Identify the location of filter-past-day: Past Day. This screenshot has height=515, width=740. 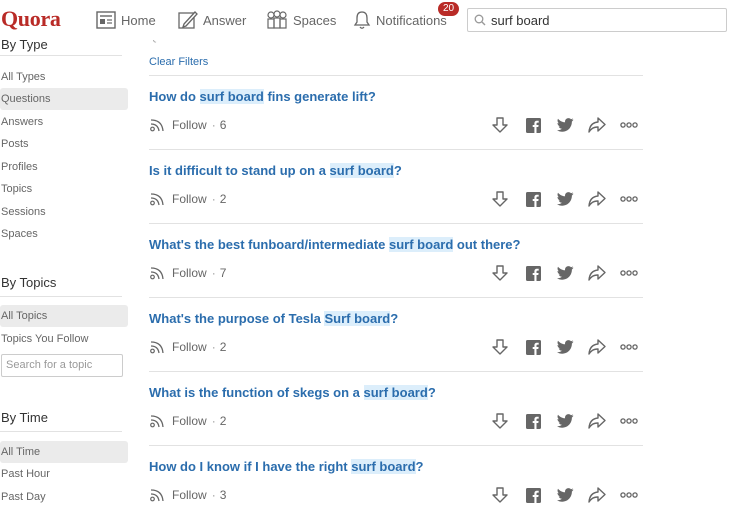
(64, 497).